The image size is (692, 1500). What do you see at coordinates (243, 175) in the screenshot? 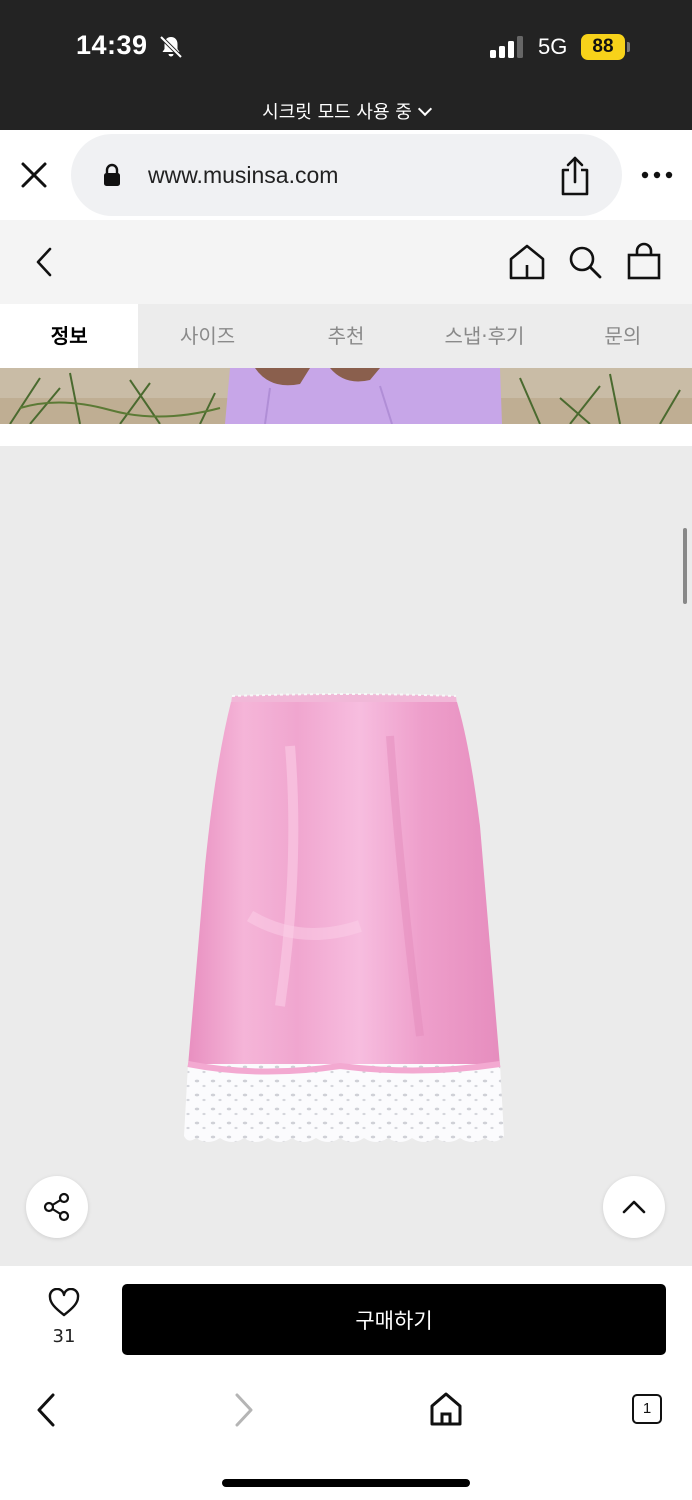
I see `address-url: www.musinsa.com` at bounding box center [243, 175].